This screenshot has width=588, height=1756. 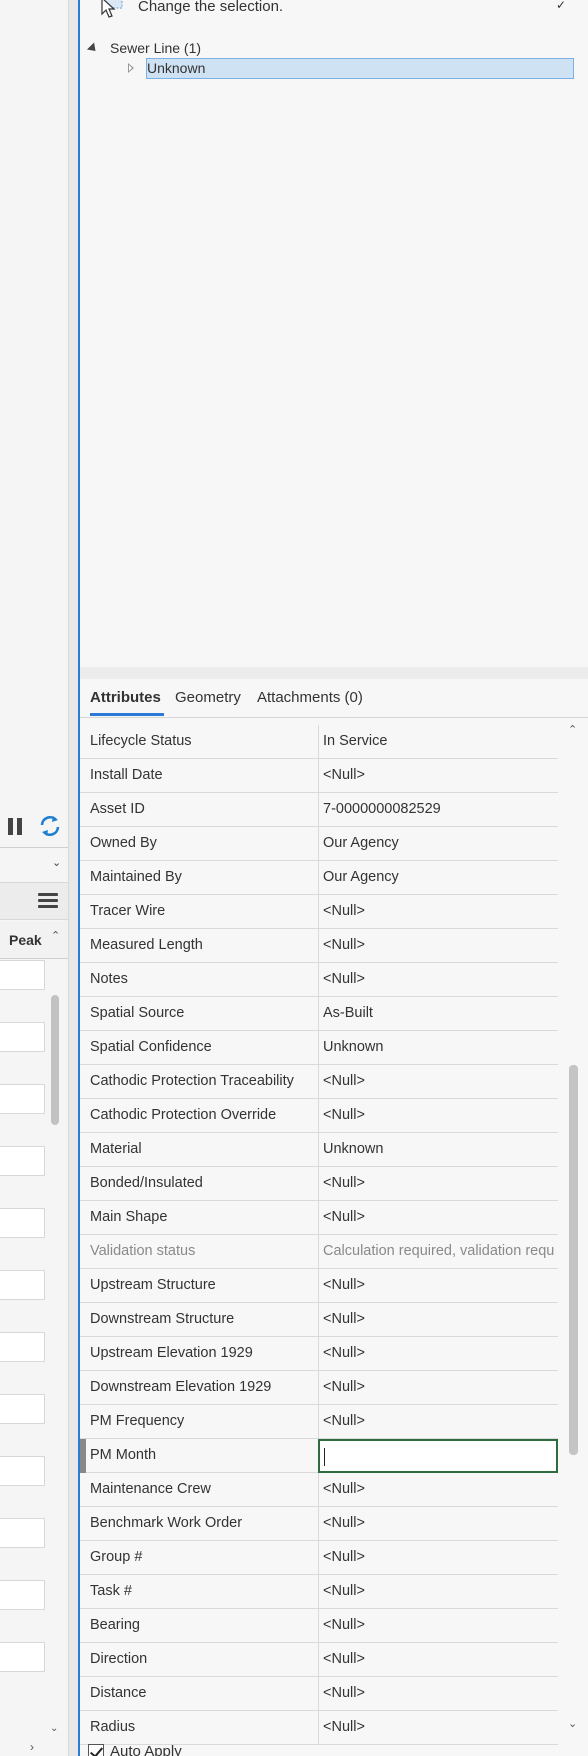 What do you see at coordinates (135, 1749) in the screenshot?
I see `auto-apply-checkbox: Auto Apply` at bounding box center [135, 1749].